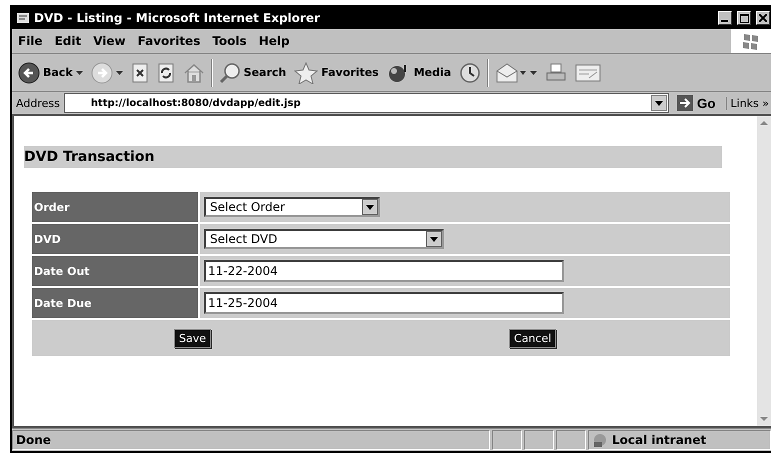 The width and height of the screenshot is (771, 457). Describe the element at coordinates (38, 103) in the screenshot. I see `address-label: Address` at that location.